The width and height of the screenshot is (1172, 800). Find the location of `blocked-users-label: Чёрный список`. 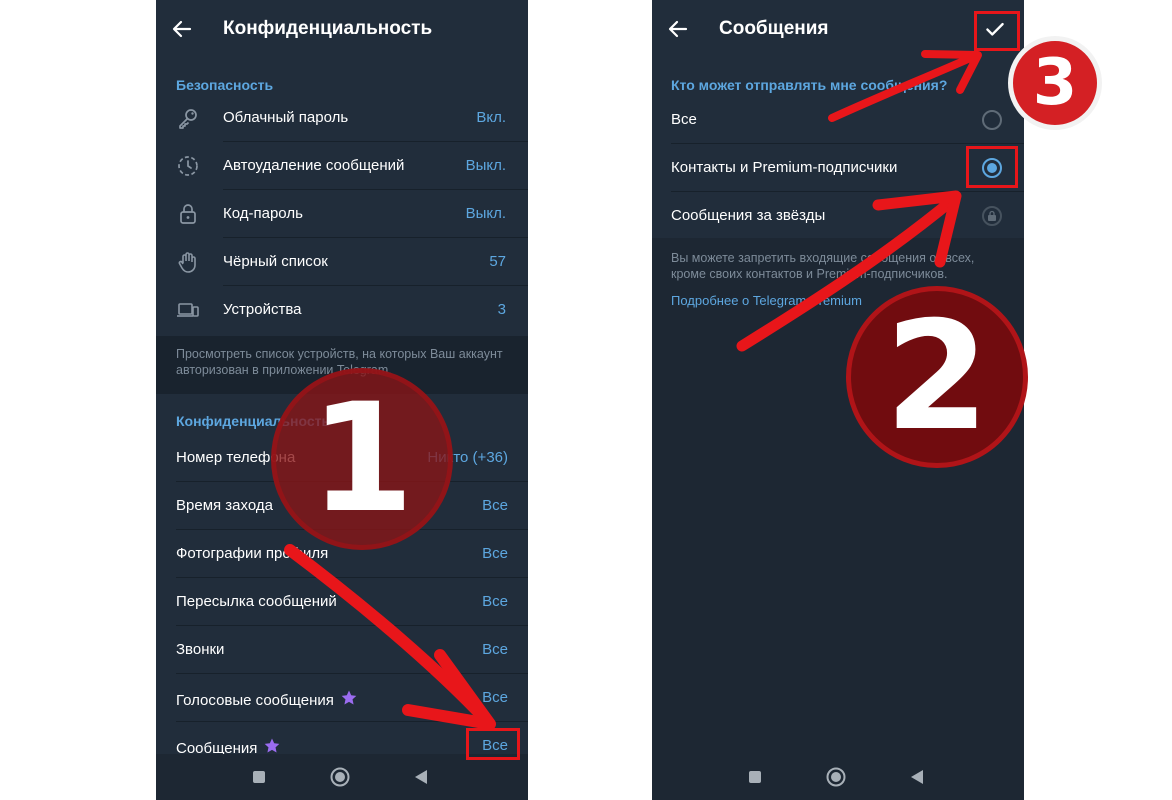

blocked-users-label: Чёрный список is located at coordinates (275, 261).